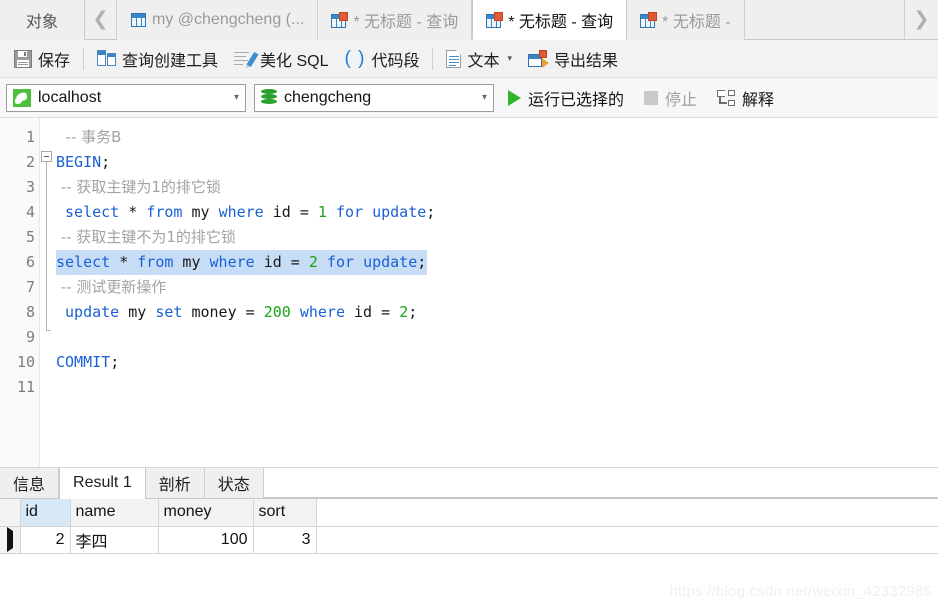 The image size is (938, 606). I want to click on mysql-dolphin-icon, so click(22, 97).